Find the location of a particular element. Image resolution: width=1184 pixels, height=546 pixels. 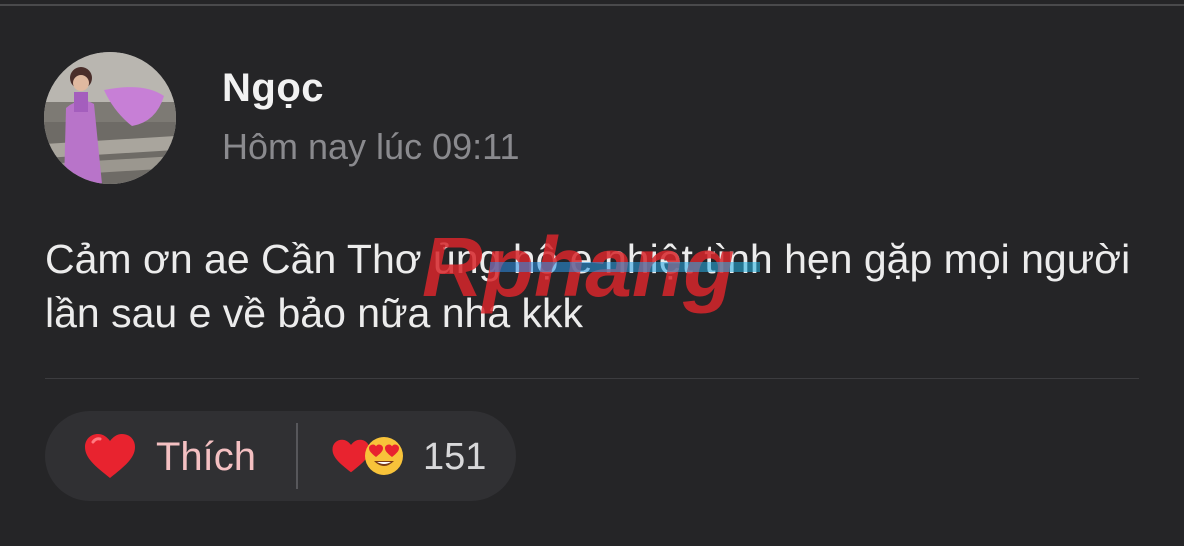

heart-icon is located at coordinates (110, 456).